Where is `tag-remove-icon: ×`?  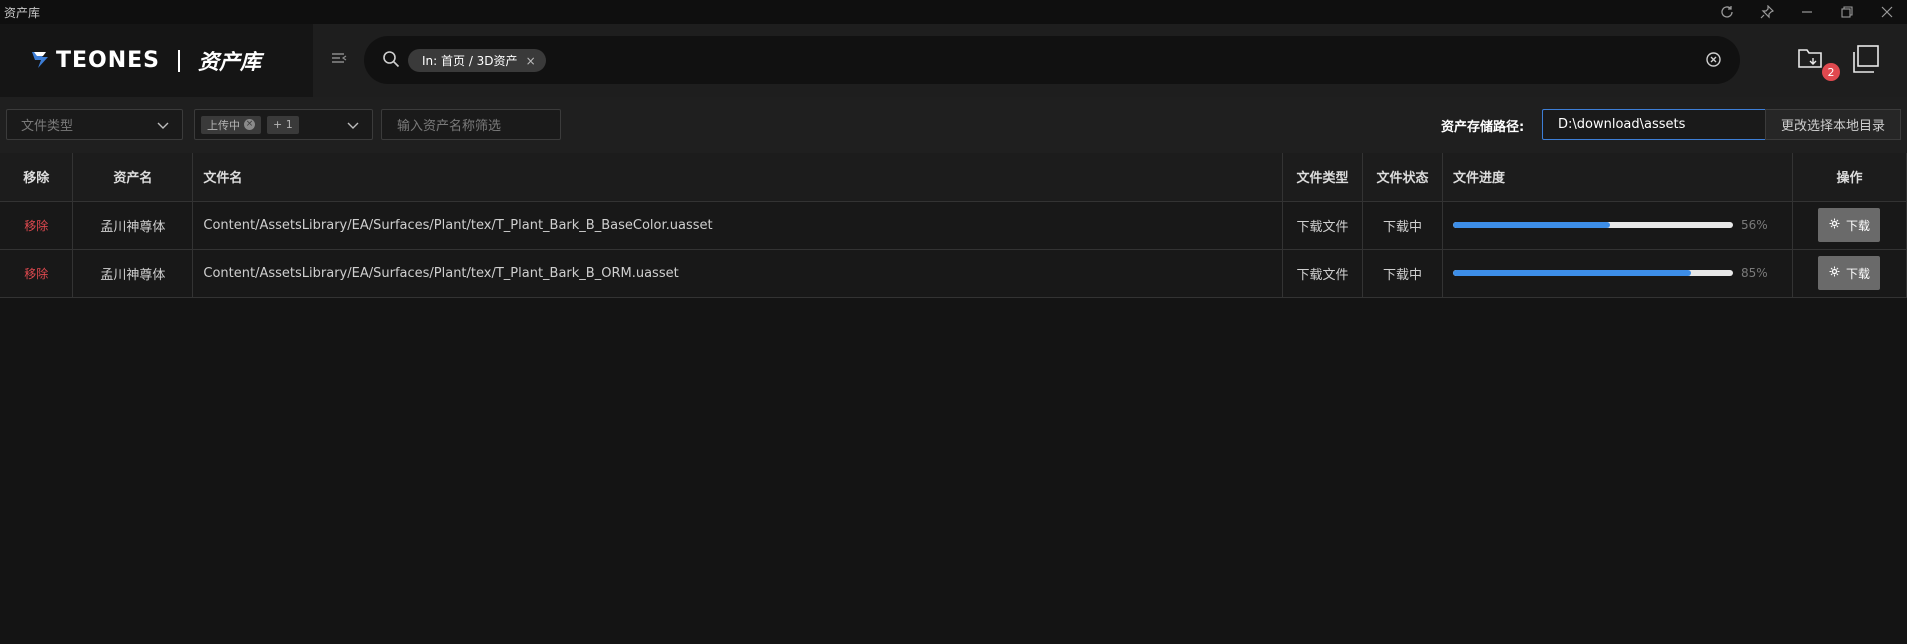
tag-remove-icon: × is located at coordinates (249, 124).